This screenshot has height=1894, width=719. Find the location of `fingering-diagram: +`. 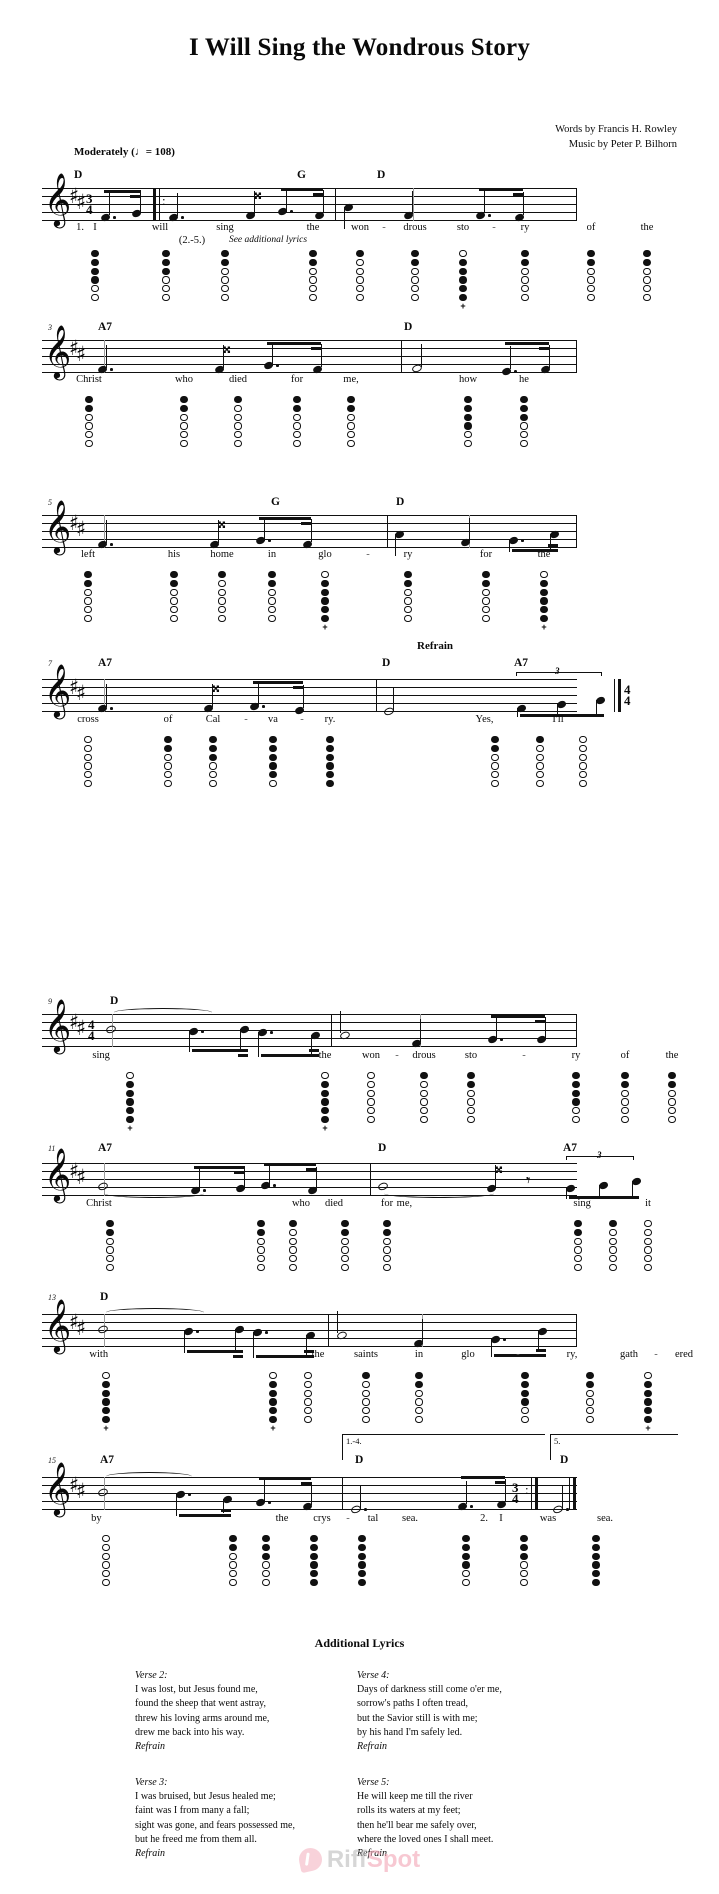

fingering-diagram: + is located at coordinates (463, 280).